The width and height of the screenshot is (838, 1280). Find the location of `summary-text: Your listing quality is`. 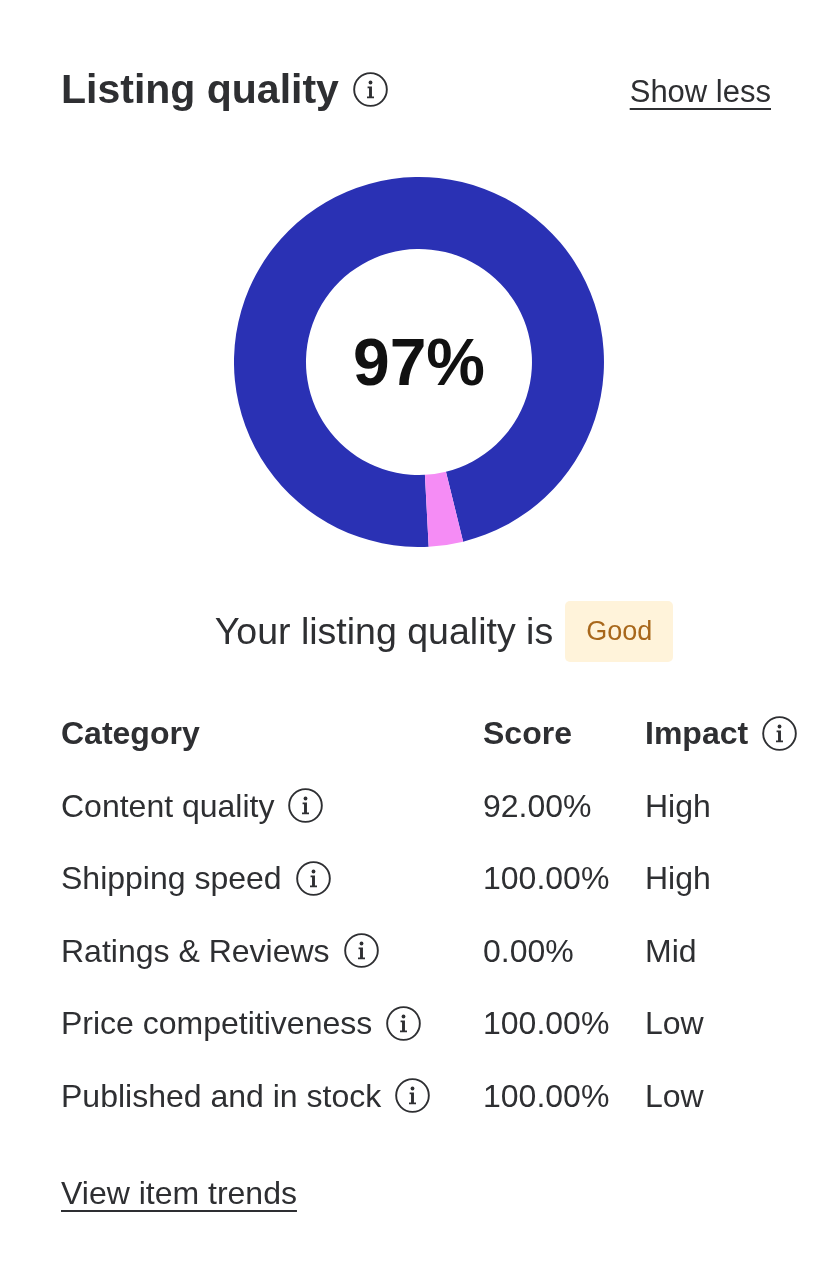

summary-text: Your listing quality is is located at coordinates (384, 631).